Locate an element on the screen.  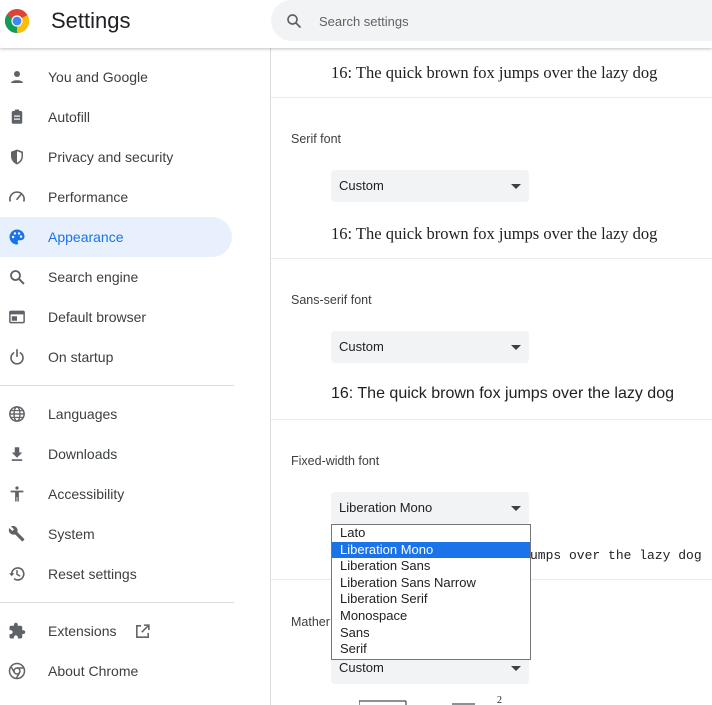
fixed-width-font-value: Liberation Mono is located at coordinates (386, 507).